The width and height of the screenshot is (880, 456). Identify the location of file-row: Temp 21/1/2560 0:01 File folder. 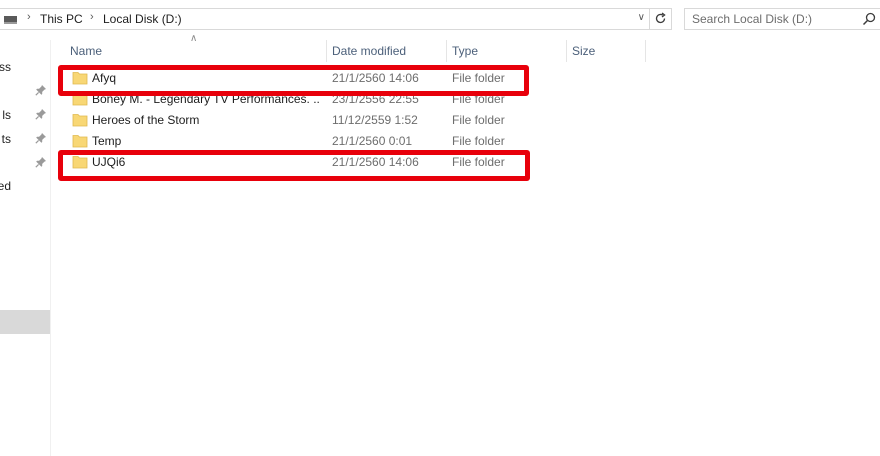
(359, 141).